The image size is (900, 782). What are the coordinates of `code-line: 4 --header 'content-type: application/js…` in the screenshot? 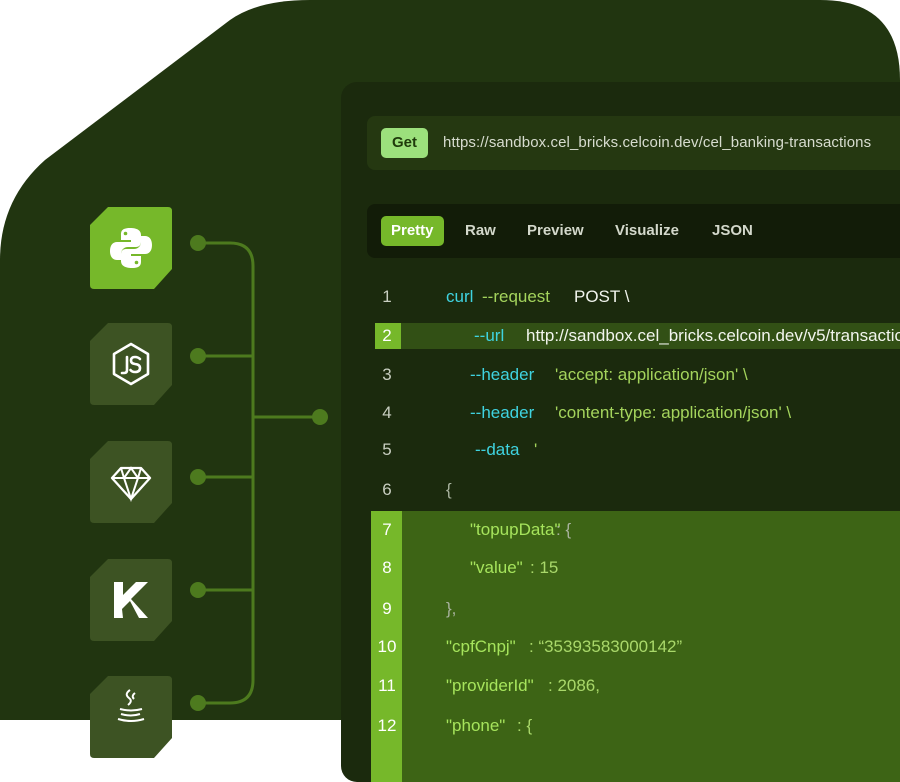 It's located at (620, 413).